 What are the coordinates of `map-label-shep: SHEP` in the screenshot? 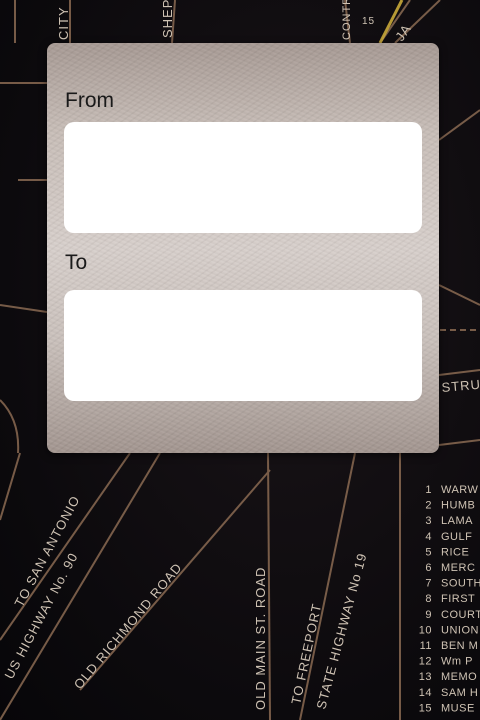 It's located at (167, 19).